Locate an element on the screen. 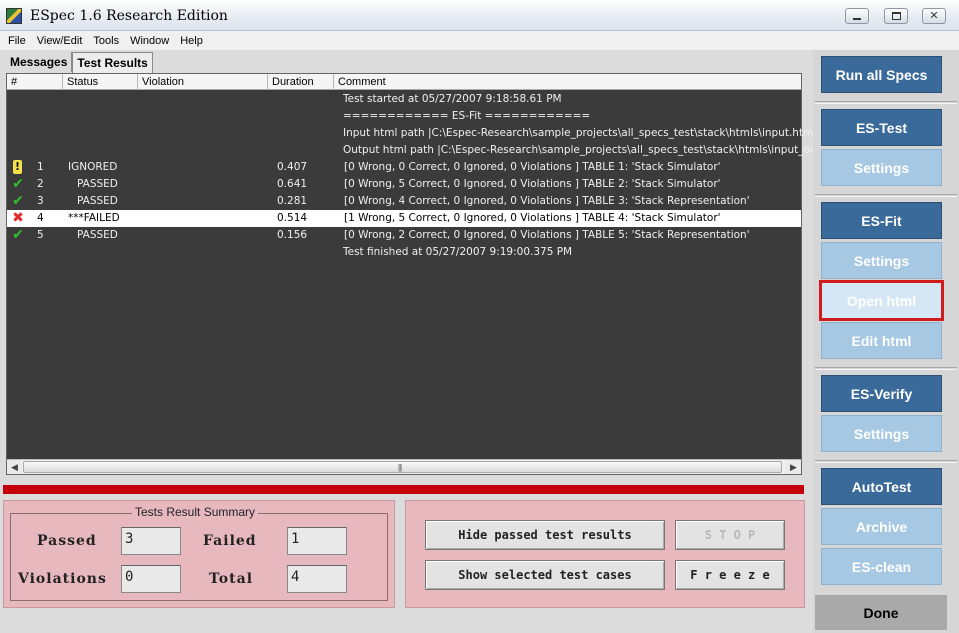 The height and width of the screenshot is (633, 959). scroll-right-icon: ▶ is located at coordinates (793, 467).